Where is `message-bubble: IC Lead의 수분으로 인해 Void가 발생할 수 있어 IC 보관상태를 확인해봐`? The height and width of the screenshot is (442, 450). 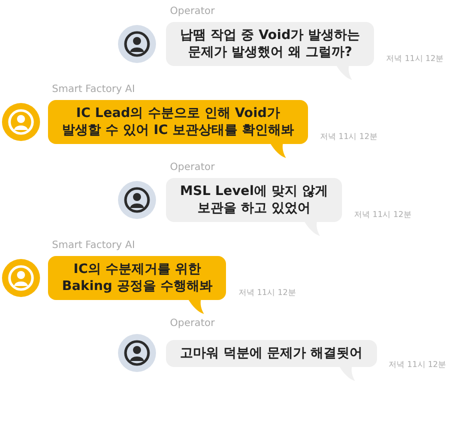 message-bubble: IC Lead의 수분으로 인해 Void가 발생할 수 있어 IC 보관상태를 확인해봐 is located at coordinates (178, 122).